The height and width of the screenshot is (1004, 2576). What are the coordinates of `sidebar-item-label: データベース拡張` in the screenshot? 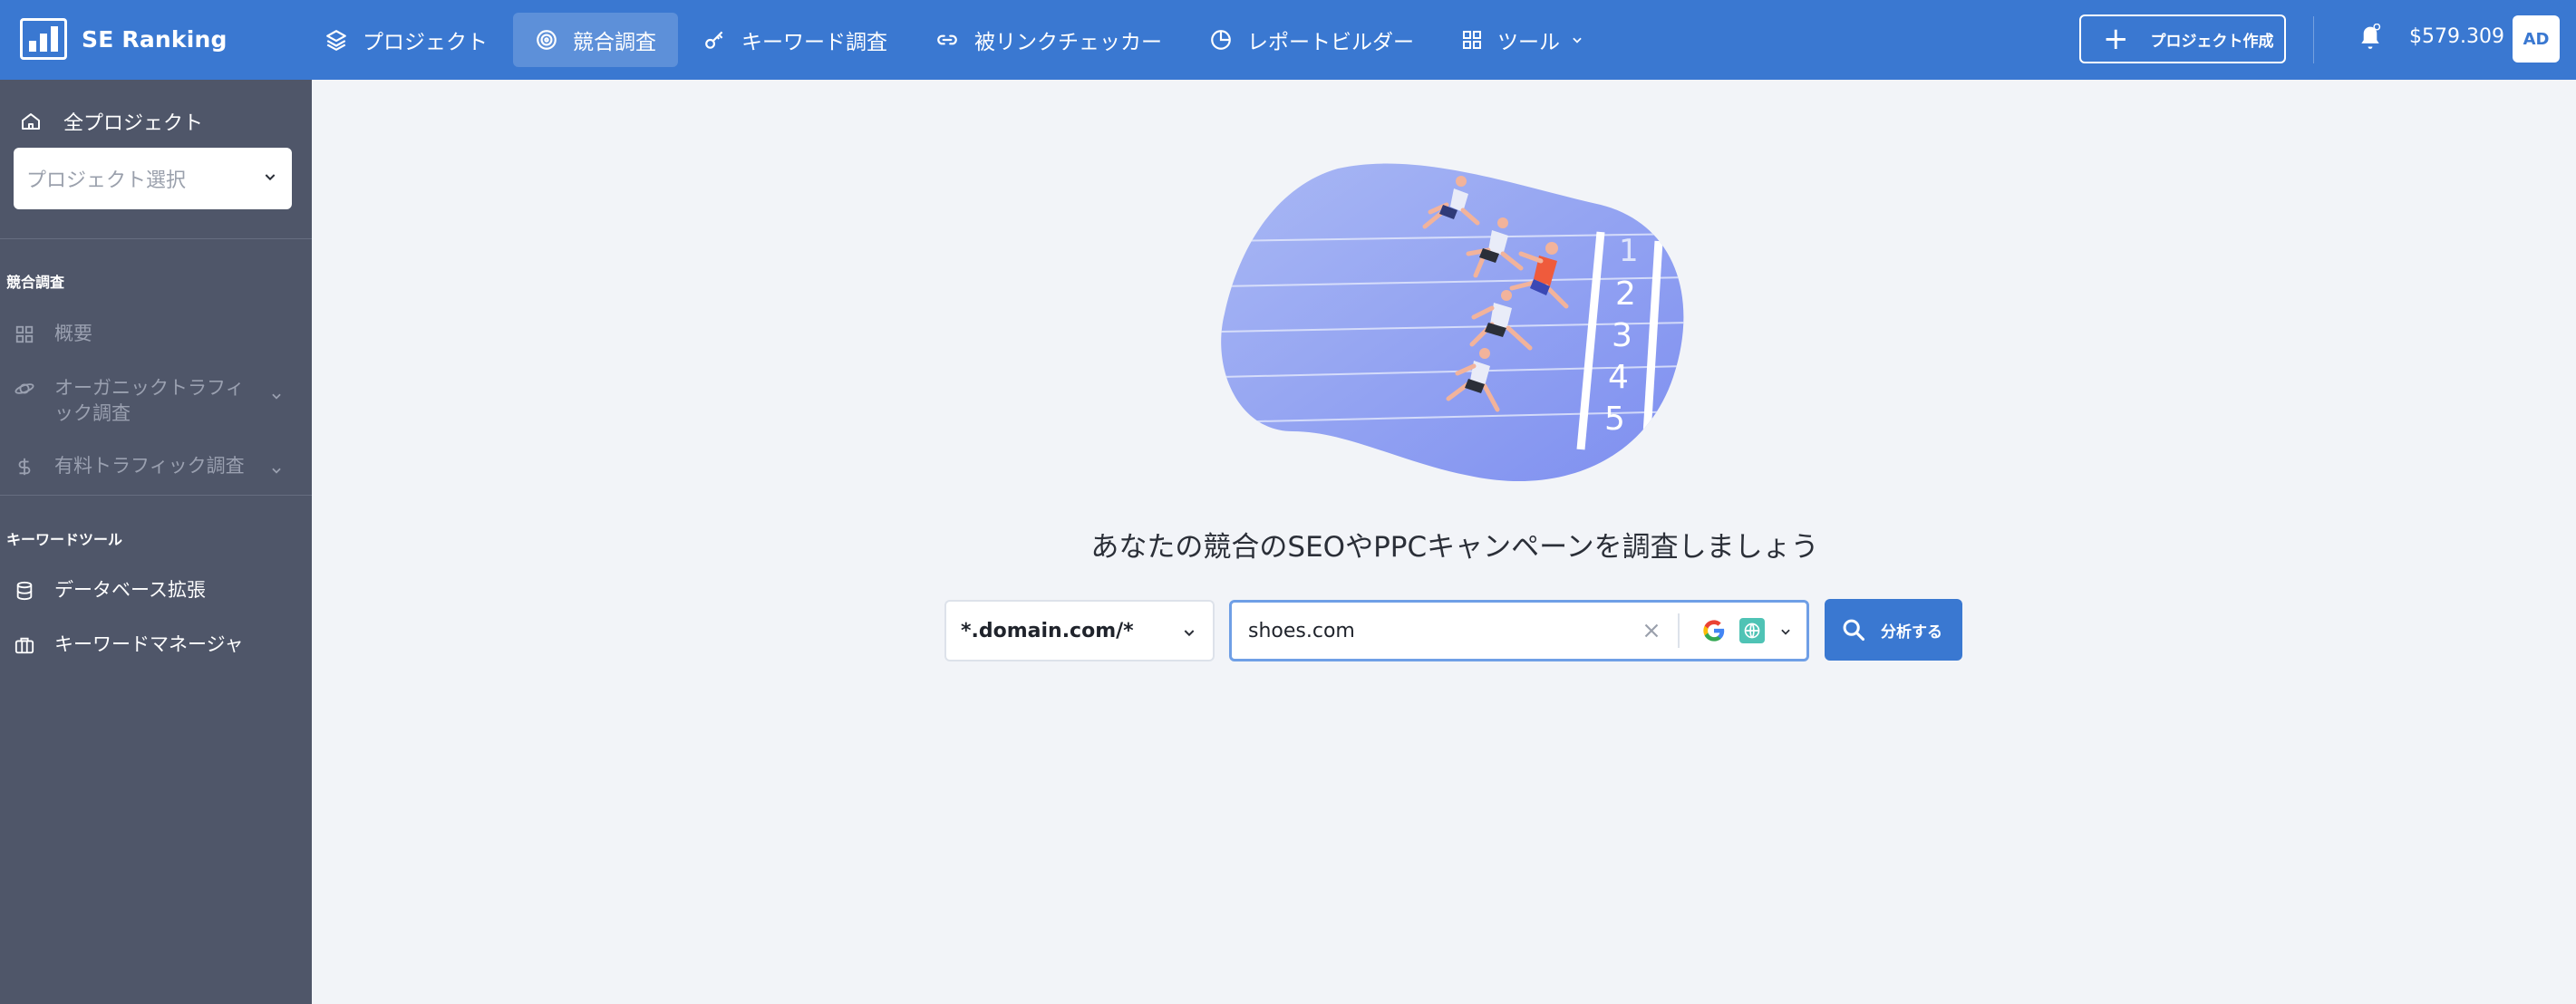 It's located at (130, 590).